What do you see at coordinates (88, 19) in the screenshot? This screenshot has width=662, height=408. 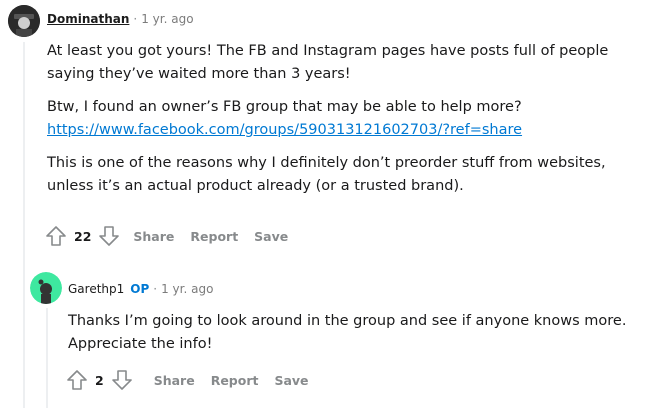 I see `author-name: Dominathan` at bounding box center [88, 19].